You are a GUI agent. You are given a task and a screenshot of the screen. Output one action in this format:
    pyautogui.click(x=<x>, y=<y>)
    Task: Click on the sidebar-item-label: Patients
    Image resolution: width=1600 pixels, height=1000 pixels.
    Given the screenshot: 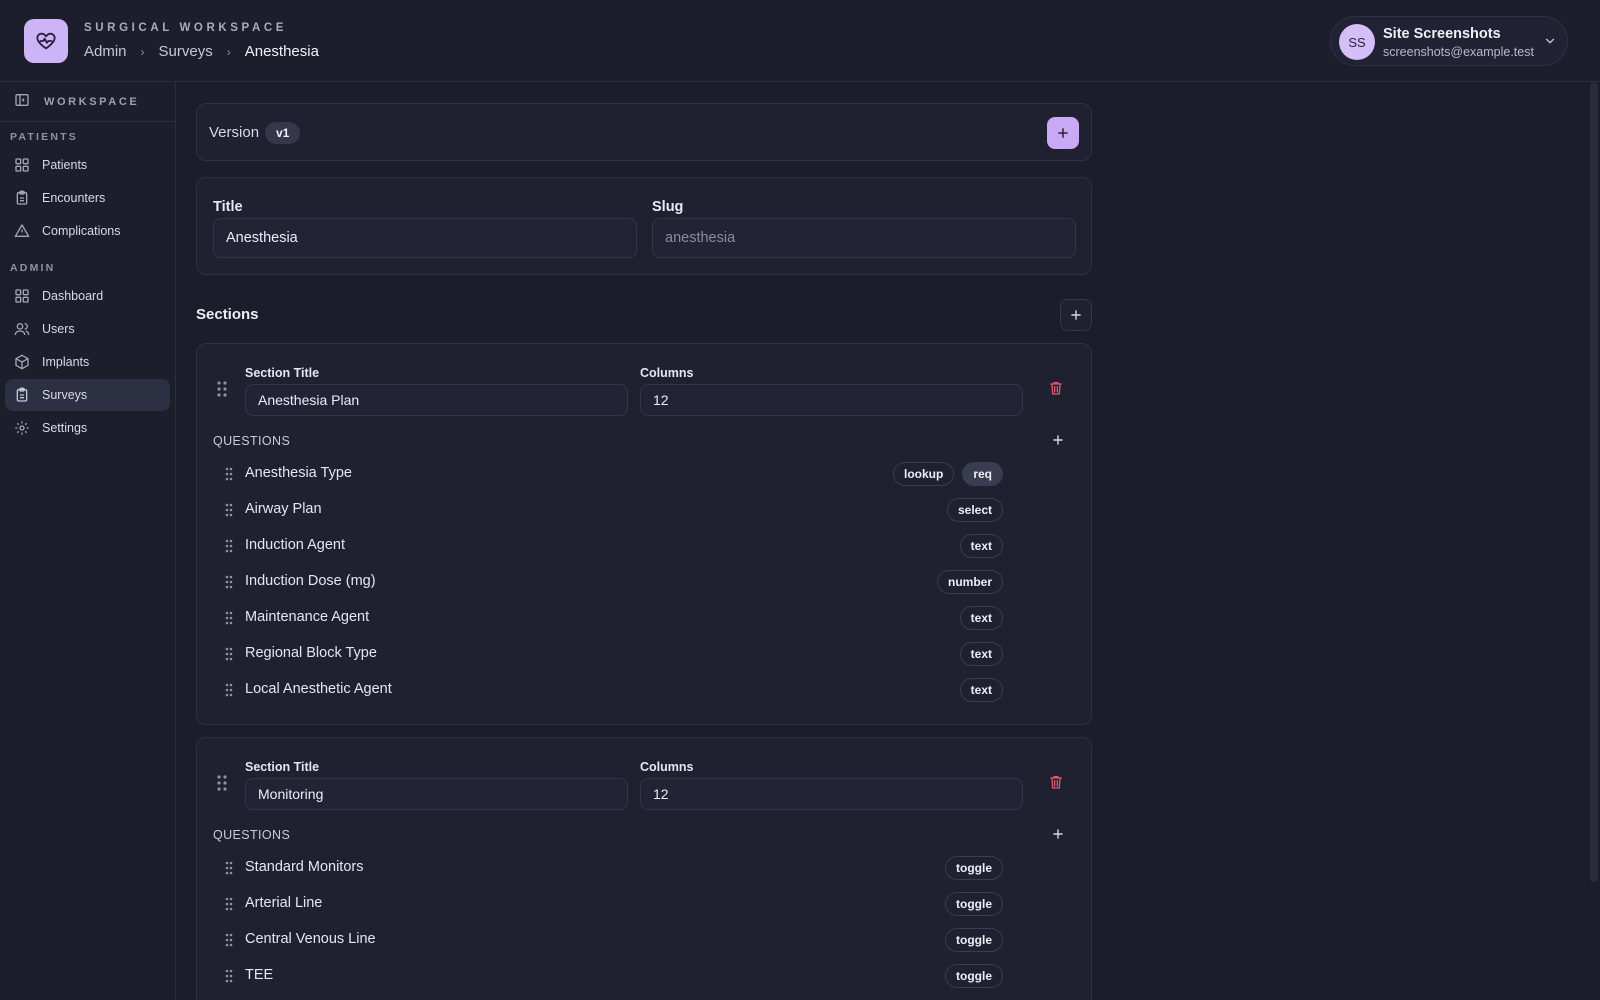 What is the action you would take?
    pyautogui.click(x=65, y=165)
    